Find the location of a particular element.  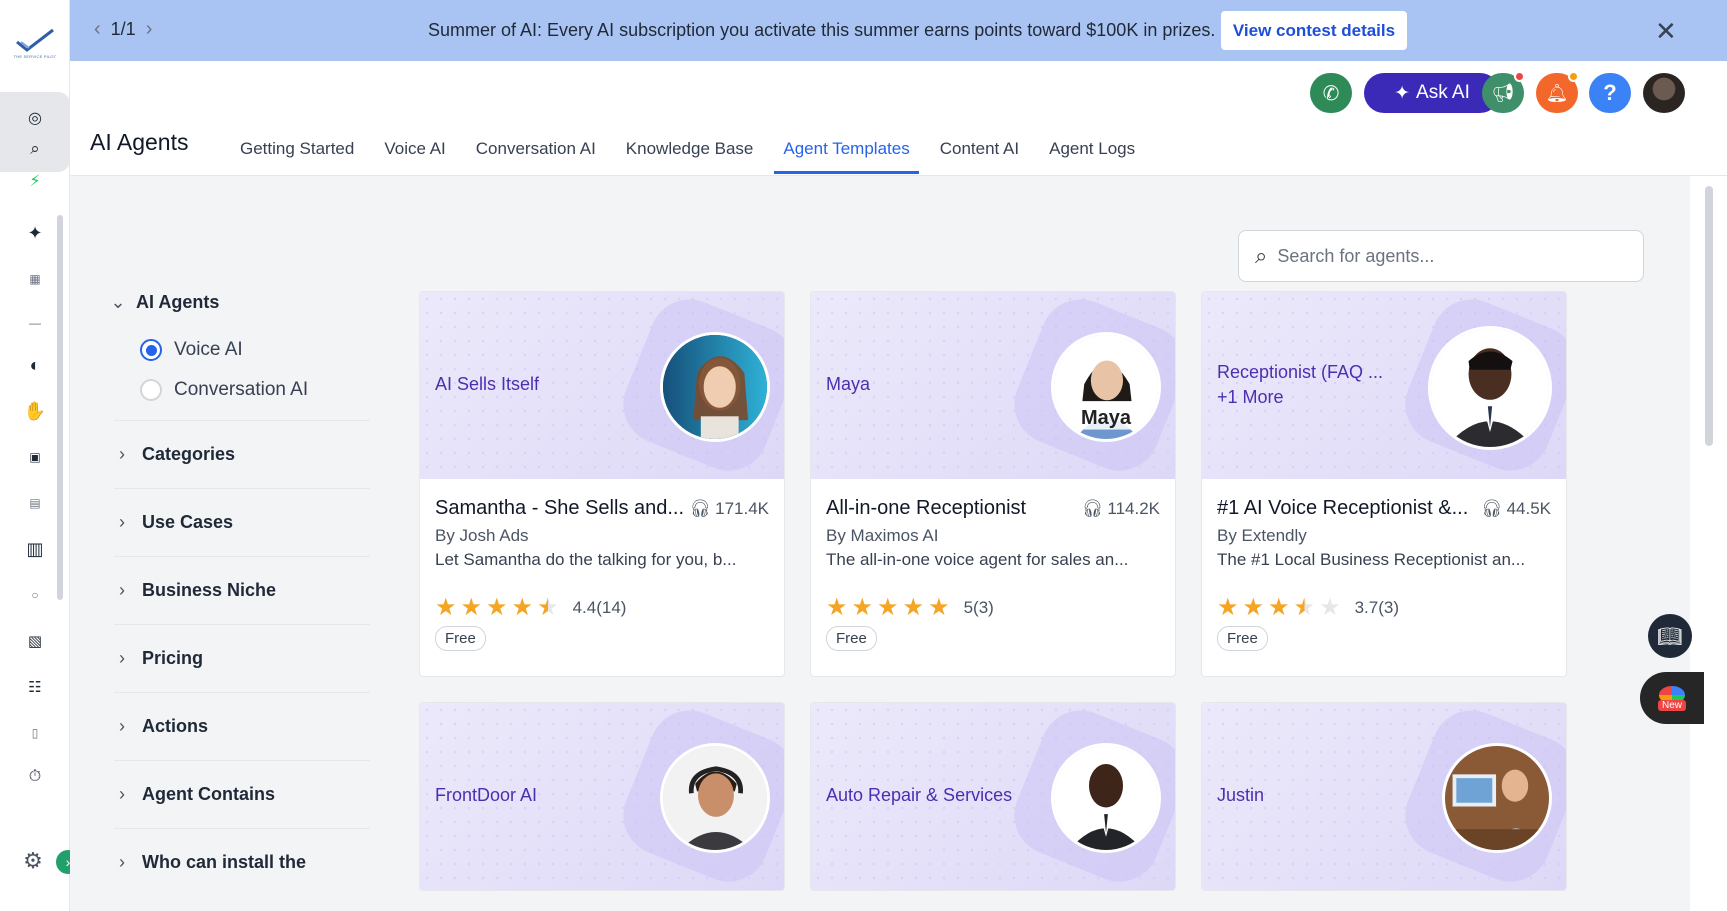

gear-icon: ⚙ is located at coordinates (33, 861).